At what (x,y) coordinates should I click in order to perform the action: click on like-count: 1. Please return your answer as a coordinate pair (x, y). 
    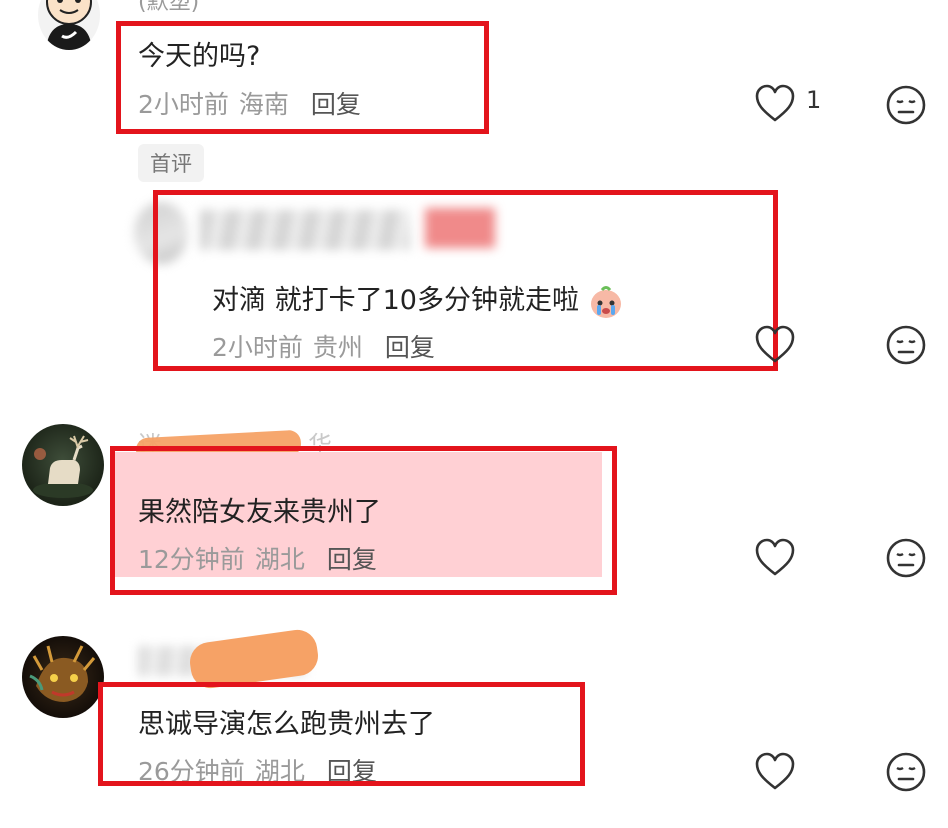
    Looking at the image, I should click on (814, 100).